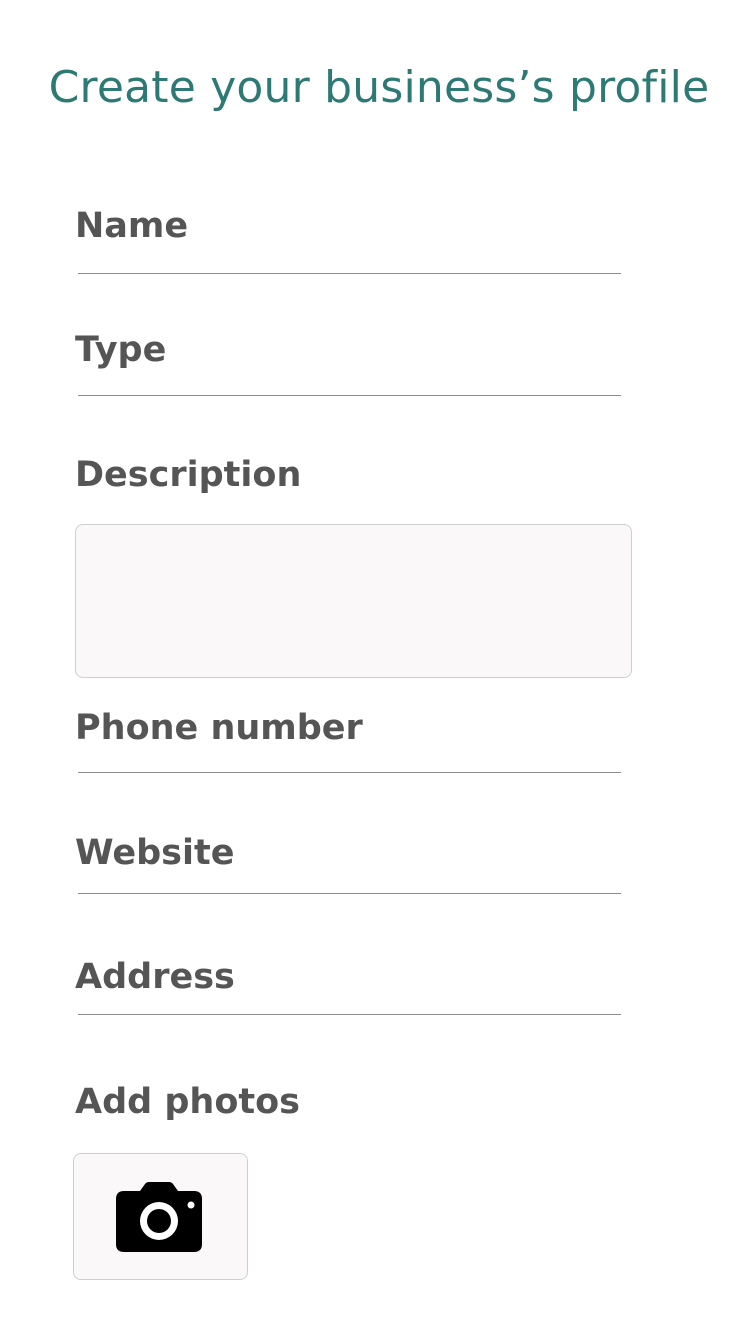 The width and height of the screenshot is (750, 1334). I want to click on phone-number-field, so click(349, 757).